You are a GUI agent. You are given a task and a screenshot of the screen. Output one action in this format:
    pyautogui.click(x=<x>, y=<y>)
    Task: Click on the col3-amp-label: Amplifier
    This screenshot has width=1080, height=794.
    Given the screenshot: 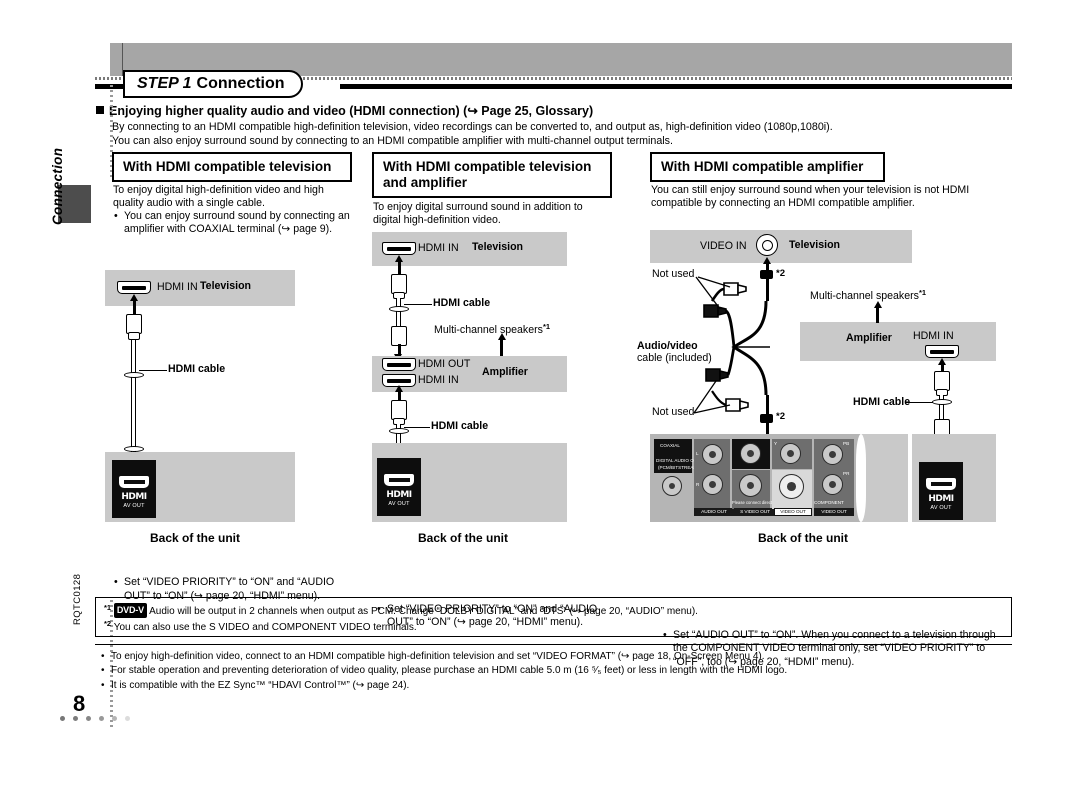 What is the action you would take?
    pyautogui.click(x=869, y=338)
    